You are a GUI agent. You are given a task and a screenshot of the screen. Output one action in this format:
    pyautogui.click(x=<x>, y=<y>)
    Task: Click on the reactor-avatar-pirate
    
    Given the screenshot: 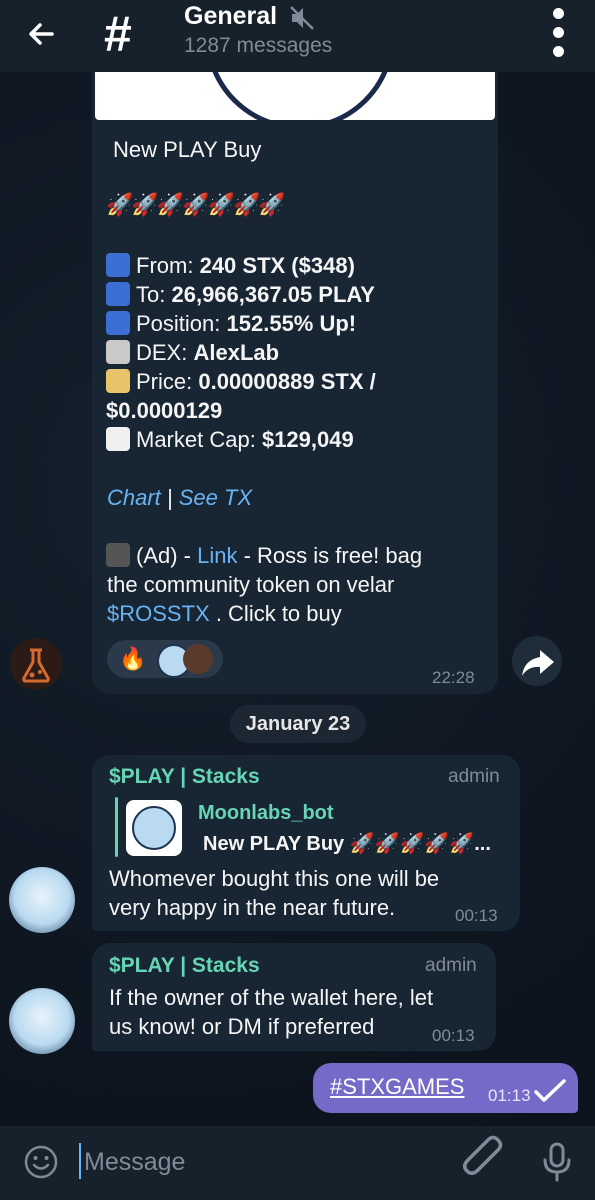 What is the action you would take?
    pyautogui.click(x=198, y=659)
    